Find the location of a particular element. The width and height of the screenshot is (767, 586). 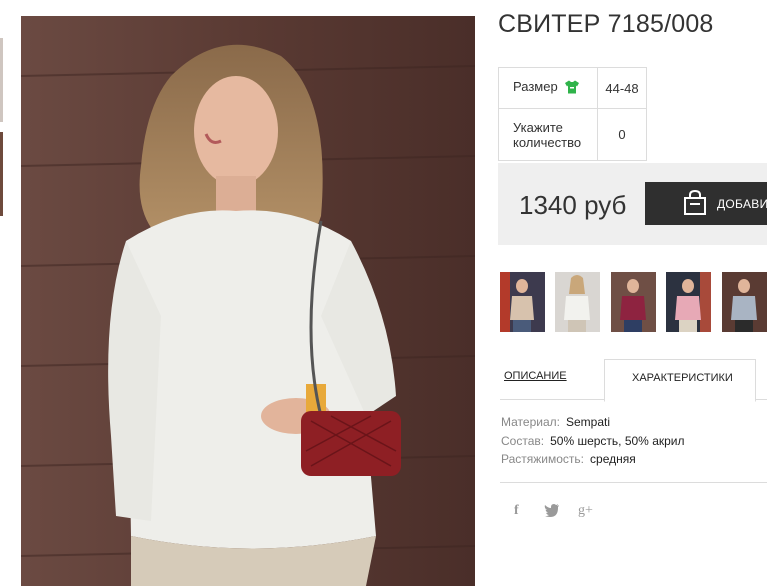

characteristic-key: Состав: is located at coordinates (523, 441).